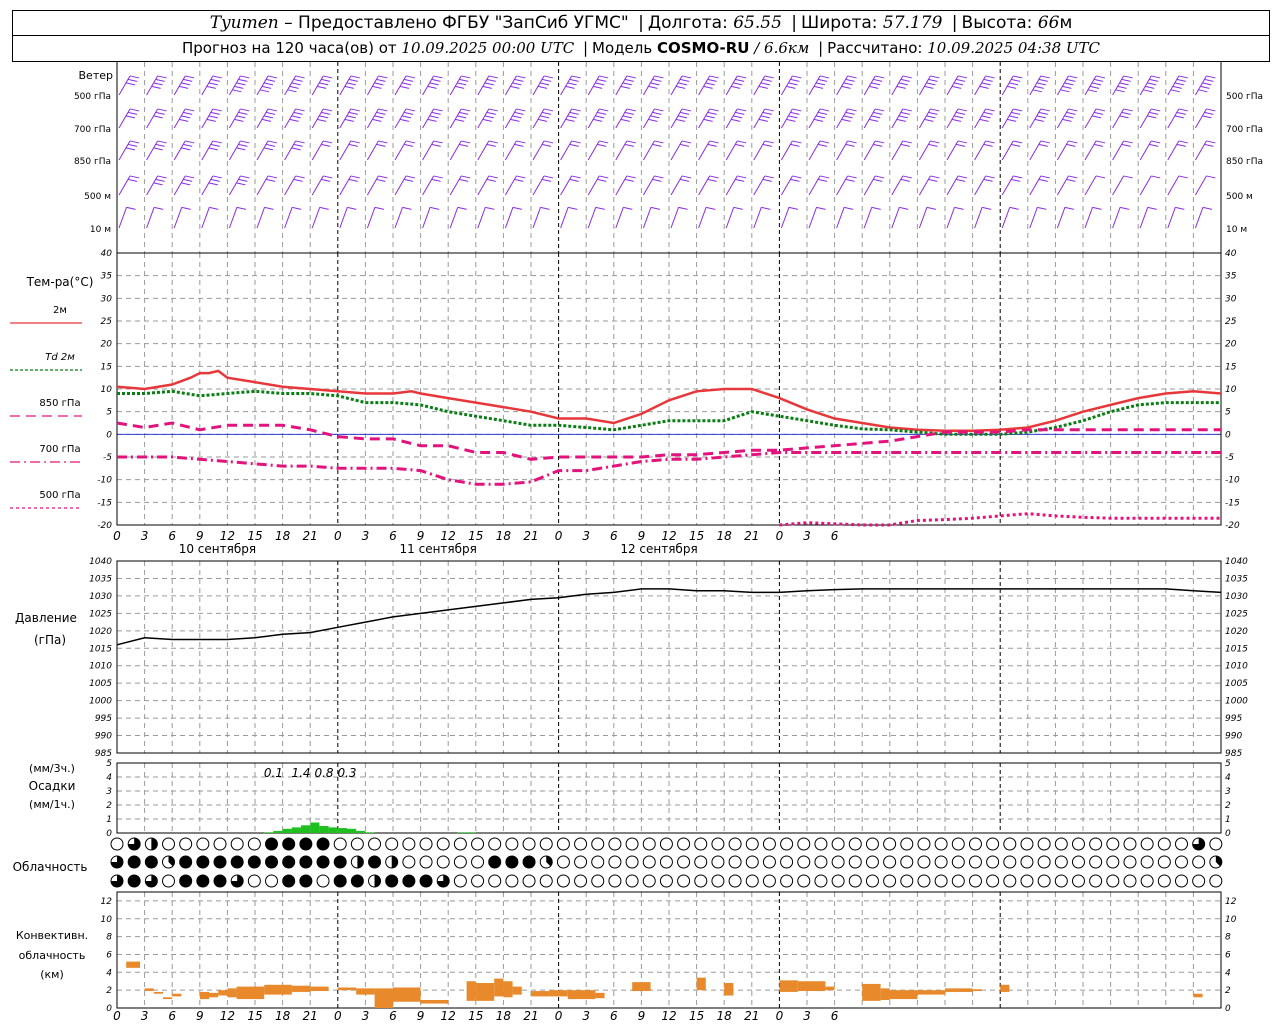 This screenshot has width=1280, height=1024. What do you see at coordinates (1228, 413) in the screenshot?
I see `temp-ytick-right: 5` at bounding box center [1228, 413].